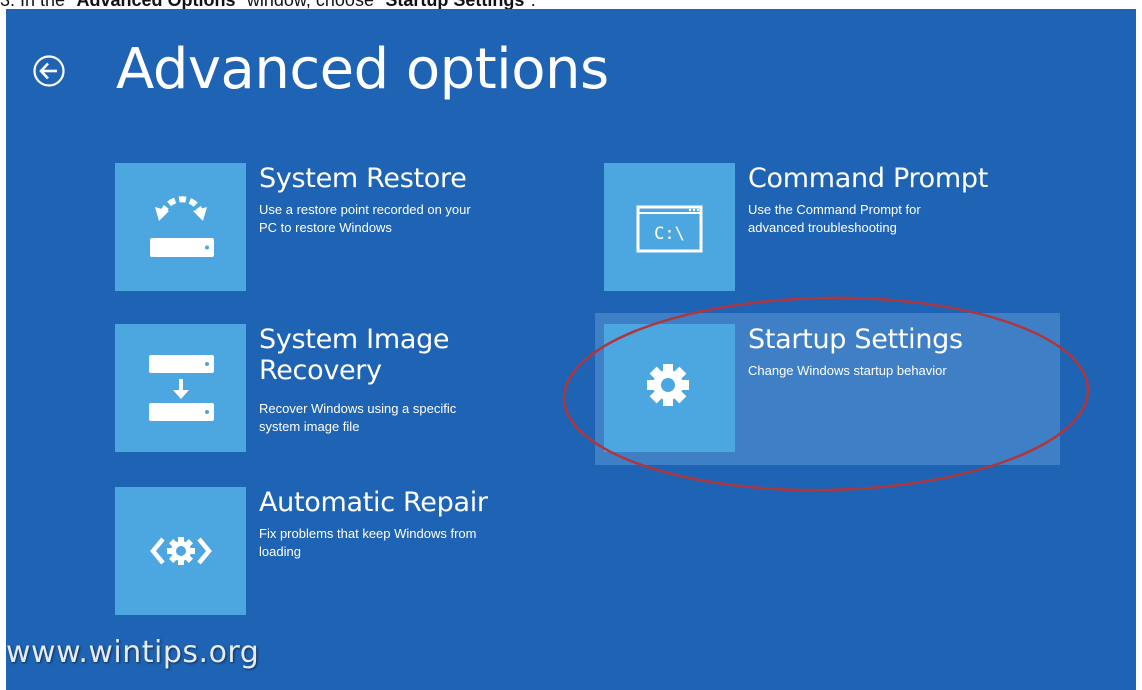  I want to click on option-tile: C:\, so click(669, 227).